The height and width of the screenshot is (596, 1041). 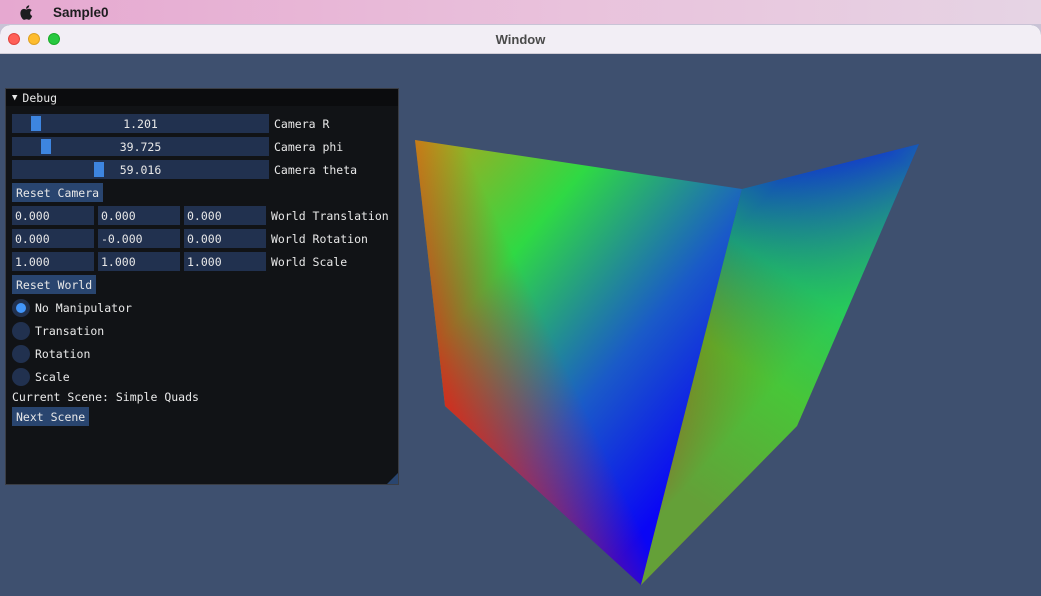 I want to click on minimize-window-button, so click(x=34, y=39).